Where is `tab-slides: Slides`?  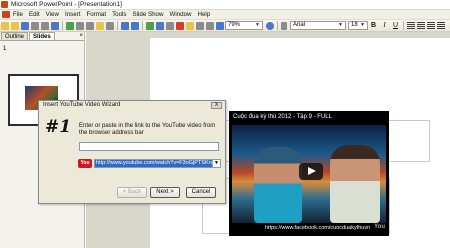 tab-slides: Slides is located at coordinates (42, 36).